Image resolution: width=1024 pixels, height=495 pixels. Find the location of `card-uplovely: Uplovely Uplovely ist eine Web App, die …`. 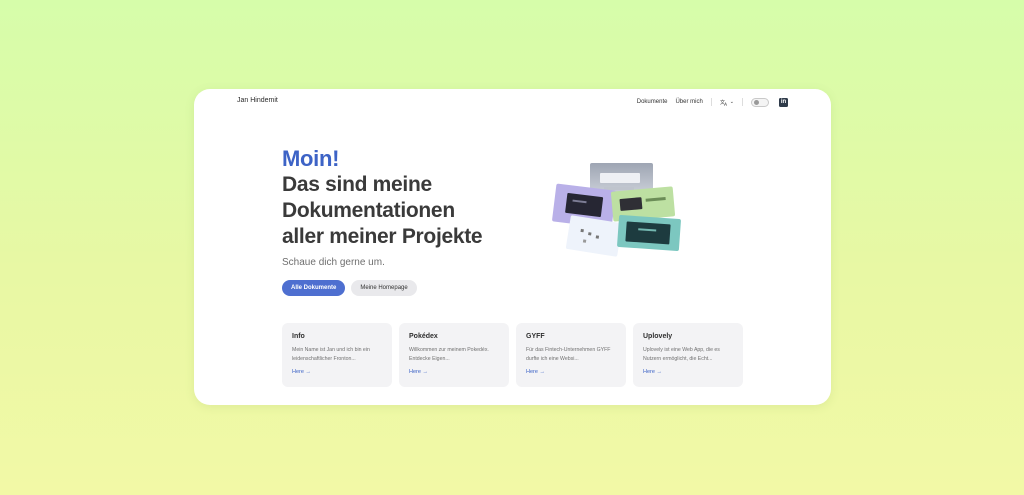

card-uplovely: Uplovely Uplovely ist eine Web App, die … is located at coordinates (688, 355).